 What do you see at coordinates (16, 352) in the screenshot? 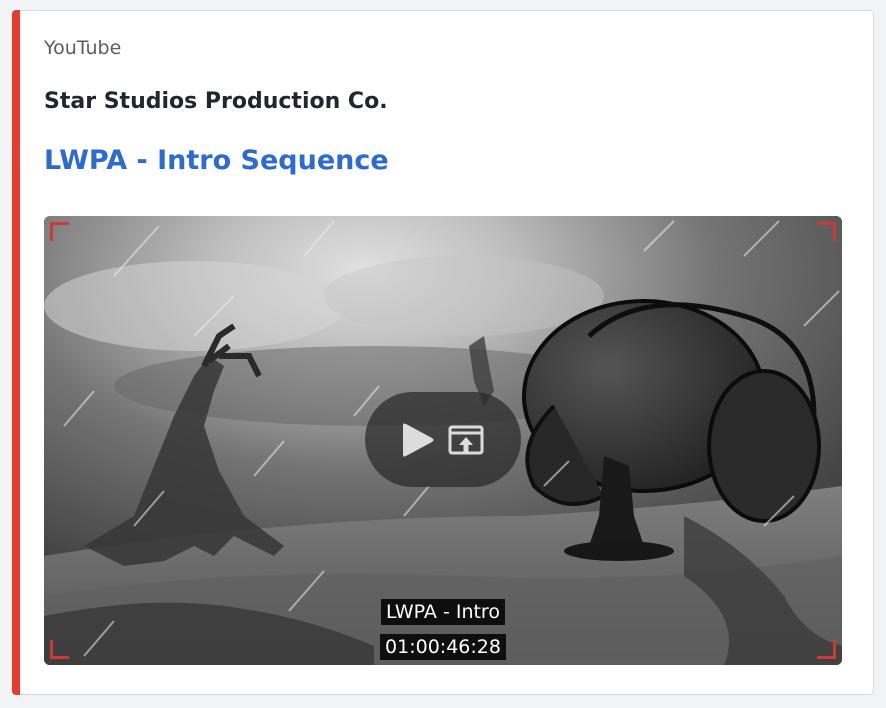
I see `embed-accent-bar` at bounding box center [16, 352].